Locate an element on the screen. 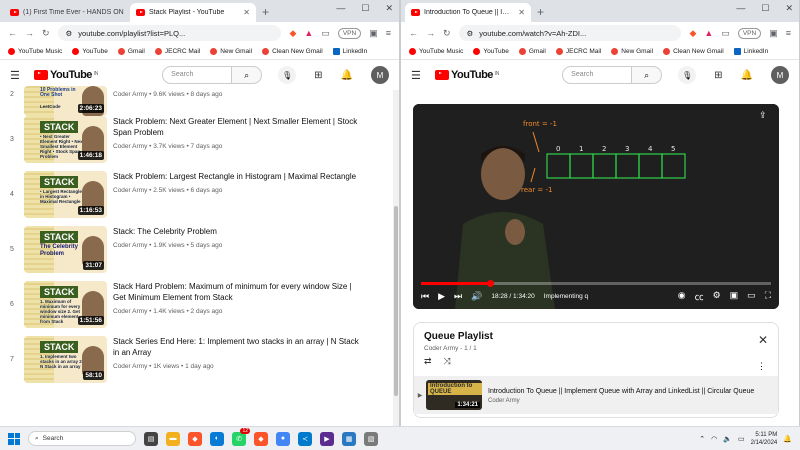  more-options-icon: ⋮ is located at coordinates (761, 366).